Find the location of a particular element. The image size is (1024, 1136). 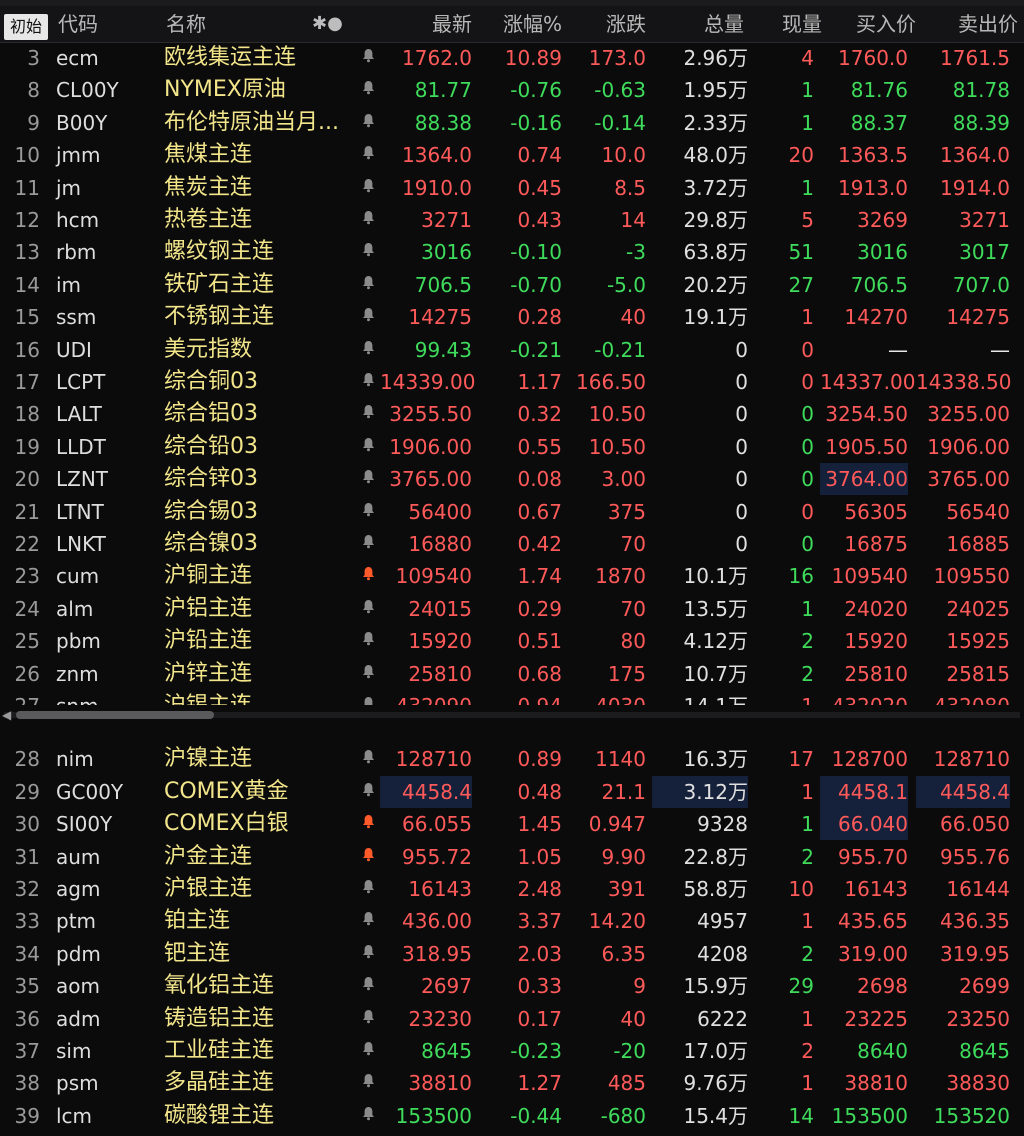

table-row: 16 UDI 美元指数 99.43 -0.21 -0.21 0 0 — — is located at coordinates (512, 350).